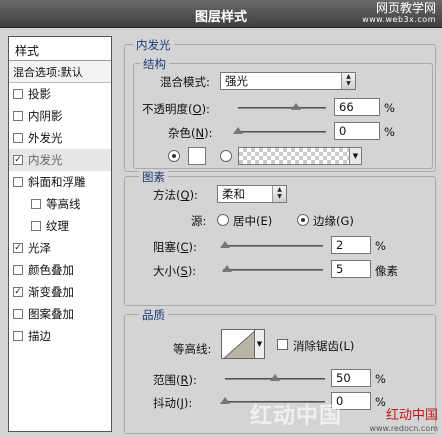 Image resolution: width=442 pixels, height=437 pixels. I want to click on style-item: ✓ 渐变叠加, so click(60, 292).